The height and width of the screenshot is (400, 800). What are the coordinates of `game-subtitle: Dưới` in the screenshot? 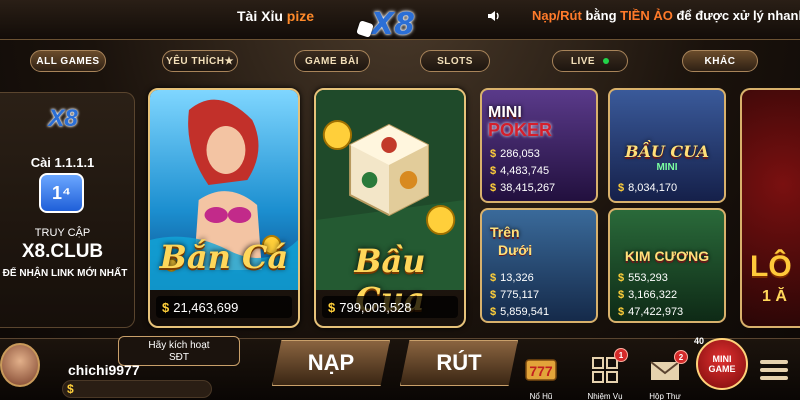 It's located at (515, 250).